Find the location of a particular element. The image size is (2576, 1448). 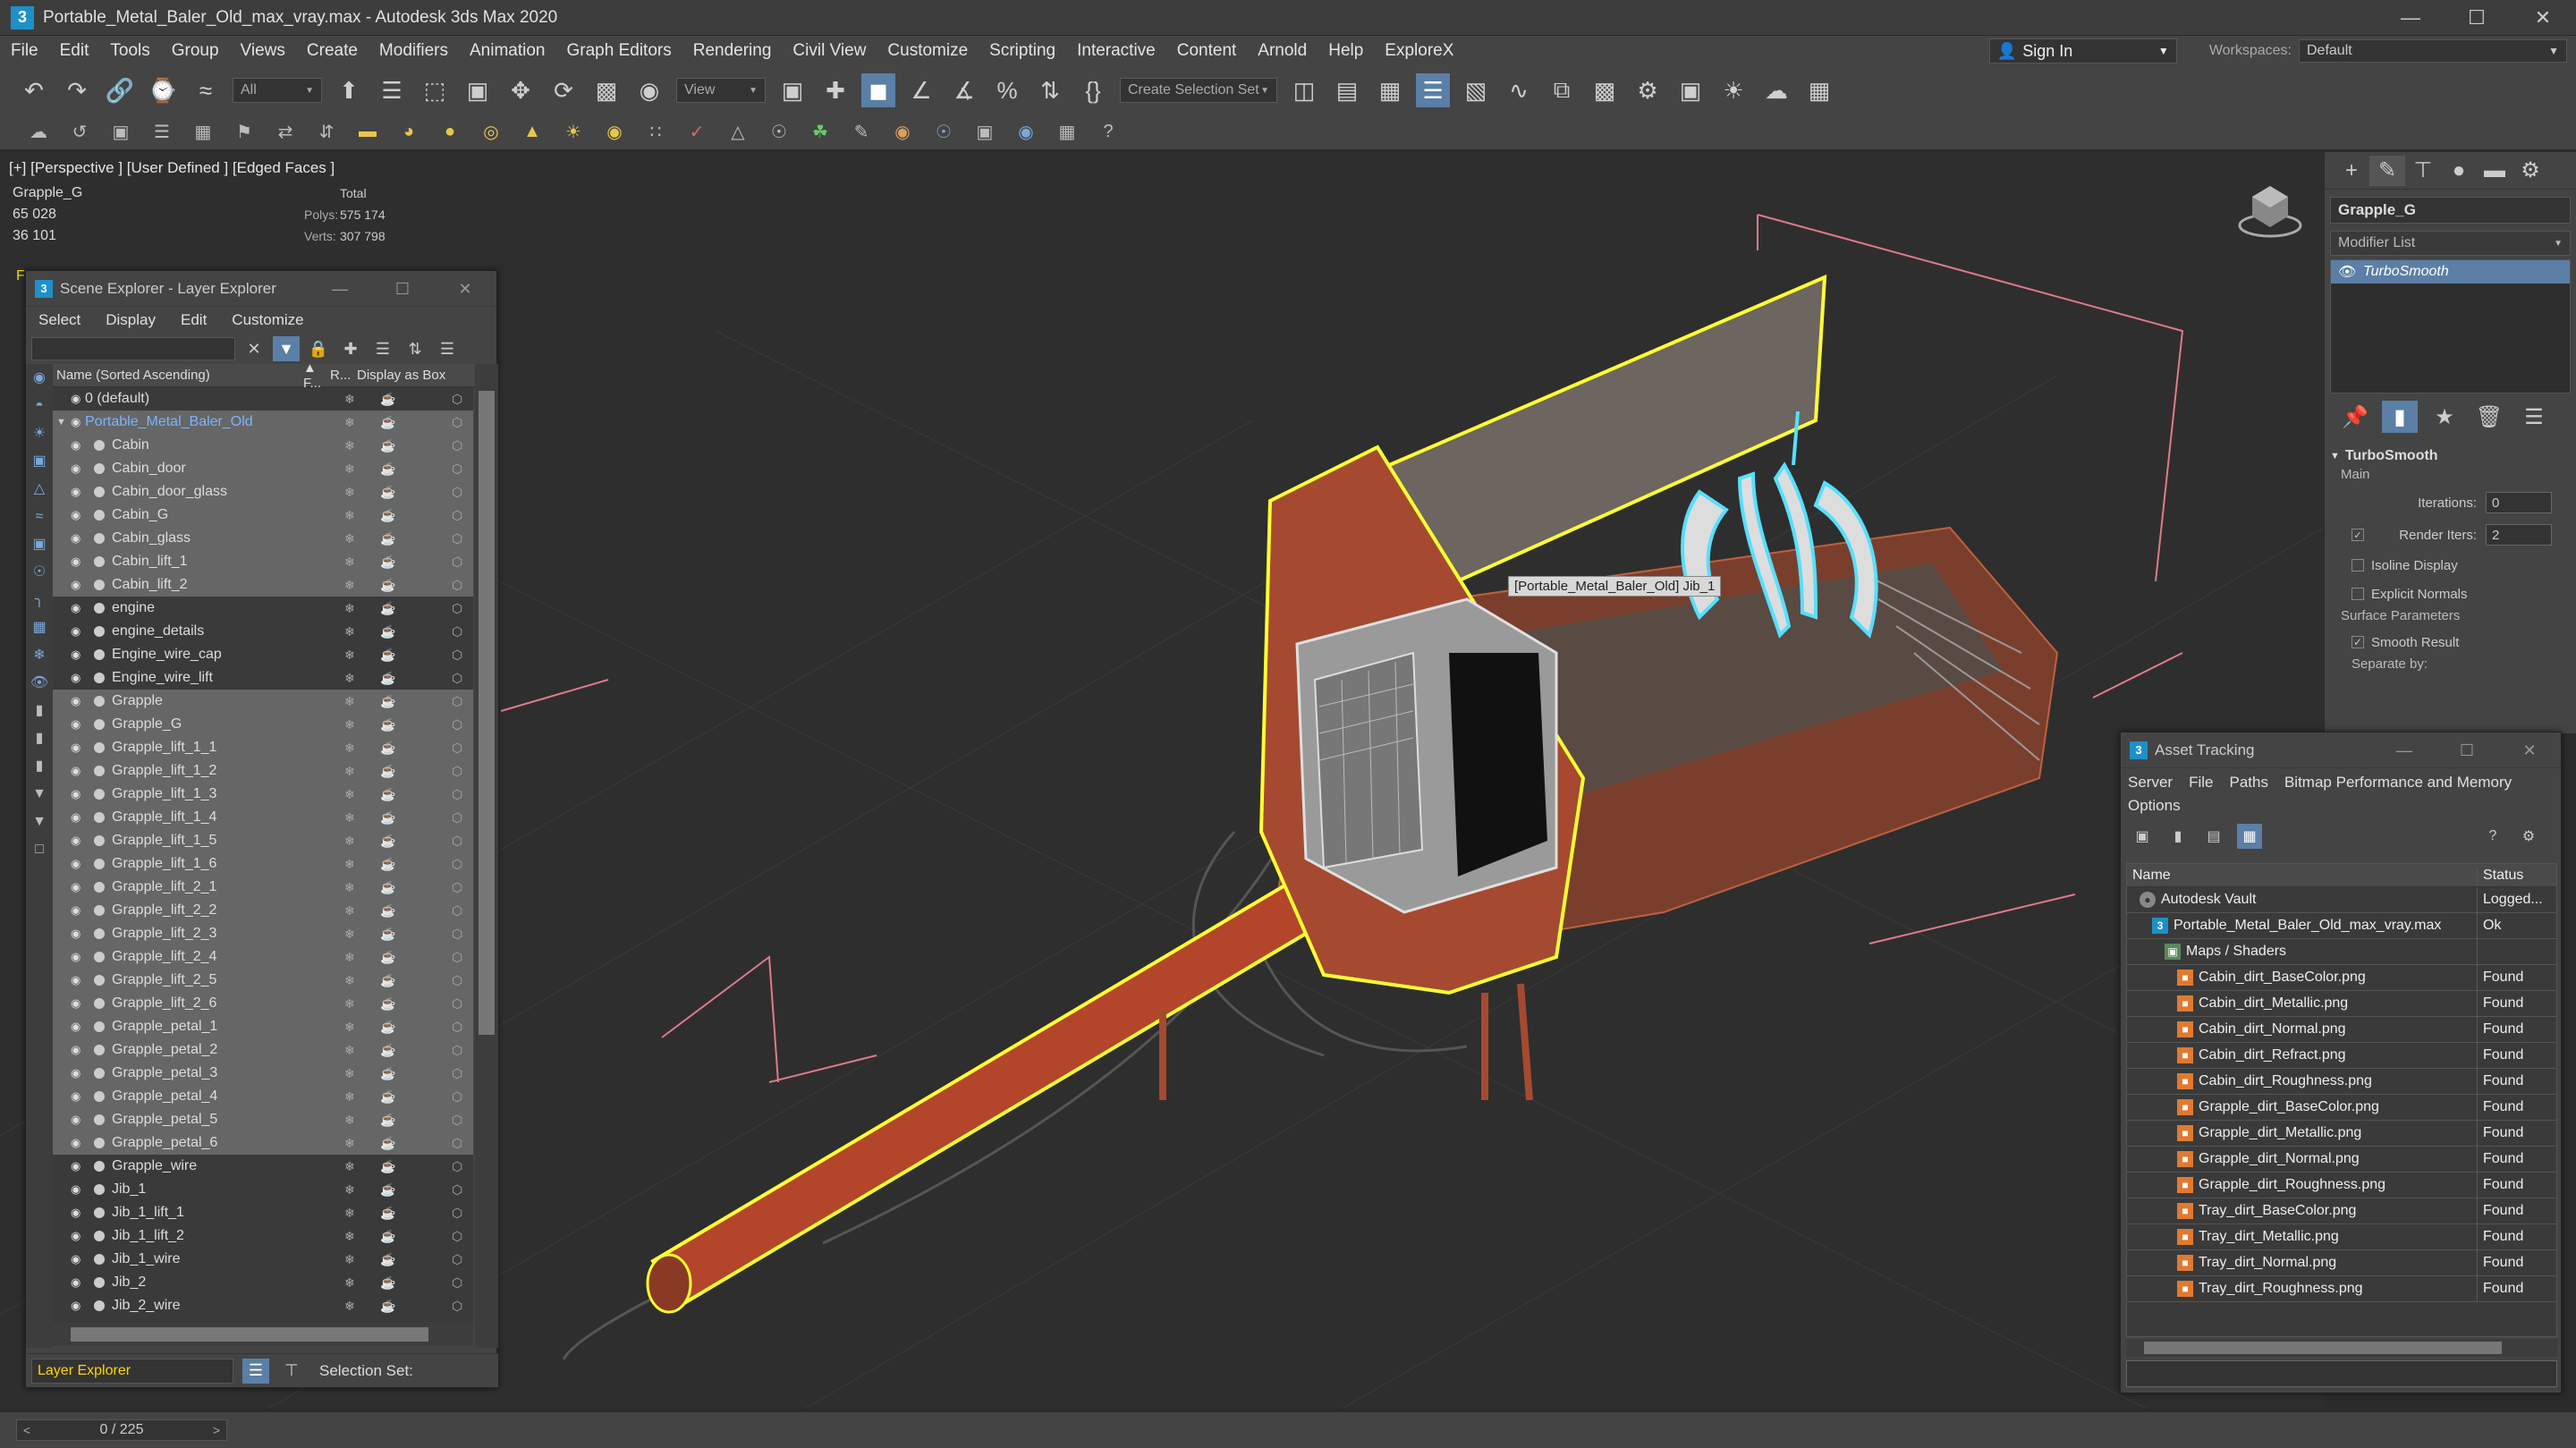

table-row: ■ Cabin_dirt_Normal.png Found is located at coordinates (2341, 1029).